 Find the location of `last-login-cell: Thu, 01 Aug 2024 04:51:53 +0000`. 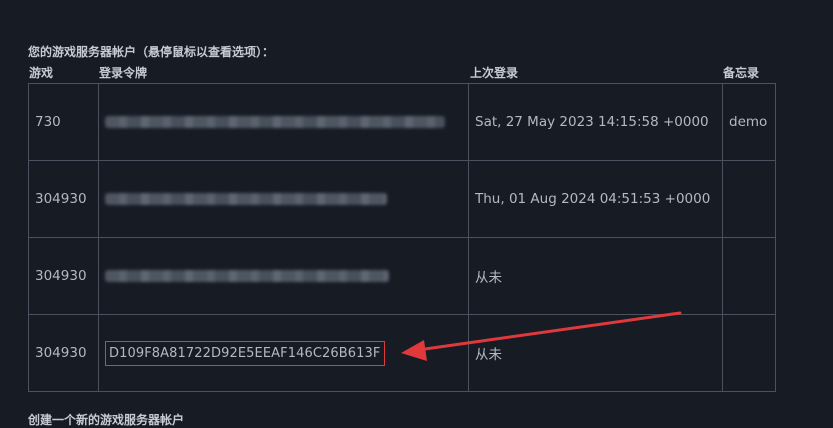

last-login-cell: Thu, 01 Aug 2024 04:51:53 +0000 is located at coordinates (595, 199).